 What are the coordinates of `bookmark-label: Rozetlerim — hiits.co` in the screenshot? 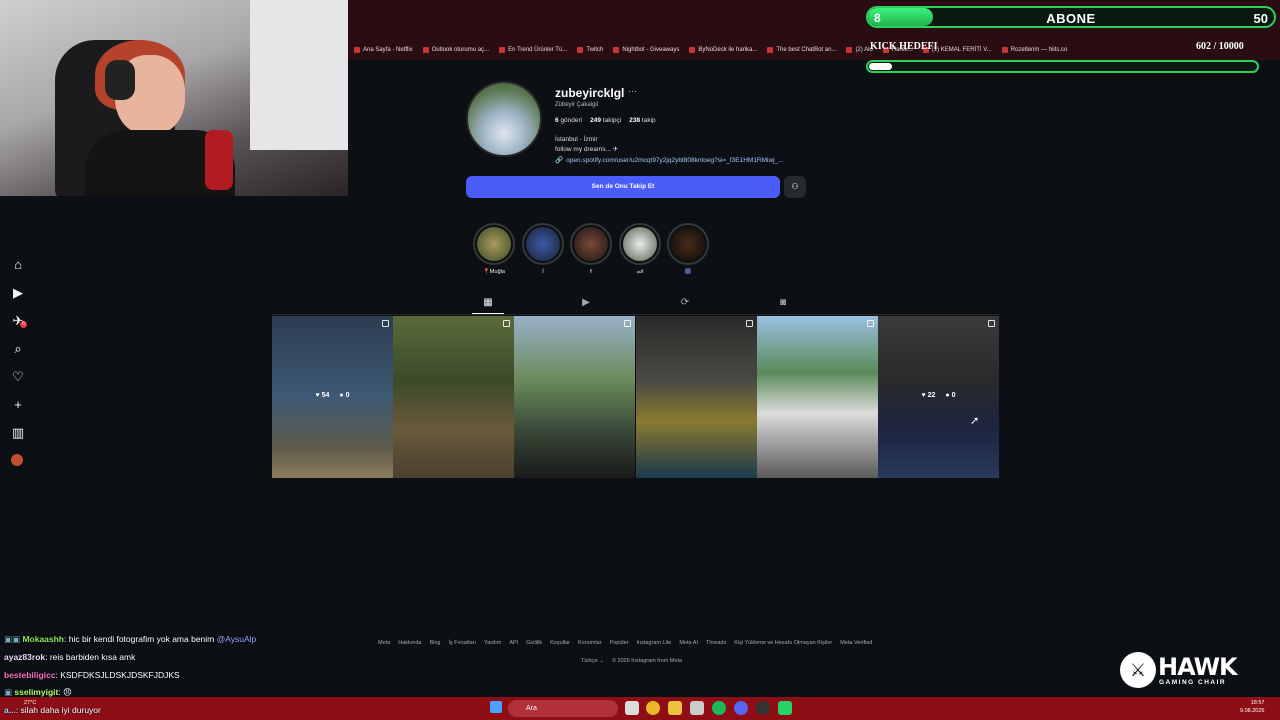 It's located at (1039, 50).